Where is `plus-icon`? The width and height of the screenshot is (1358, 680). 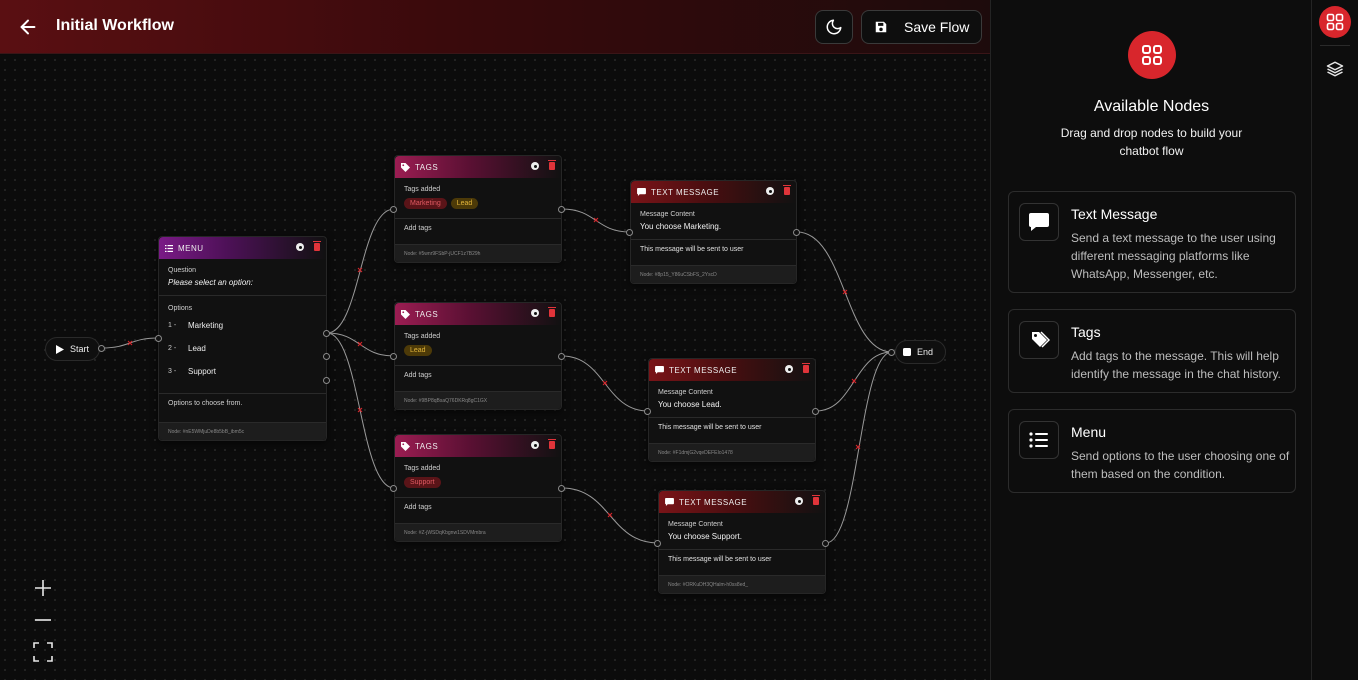
plus-icon is located at coordinates (43, 588).